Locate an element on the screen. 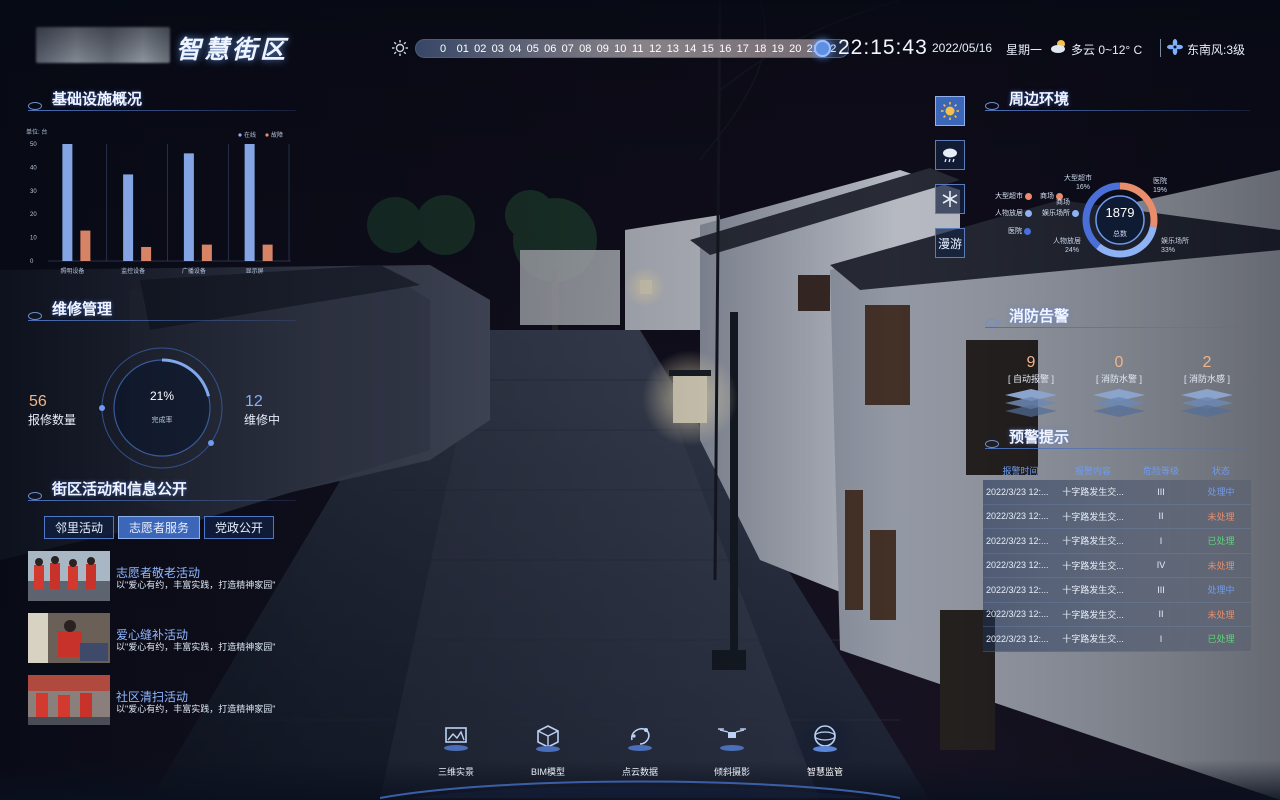 This screenshot has height=800, width=1280. x-tick-label: 显示屏 is located at coordinates (255, 271).